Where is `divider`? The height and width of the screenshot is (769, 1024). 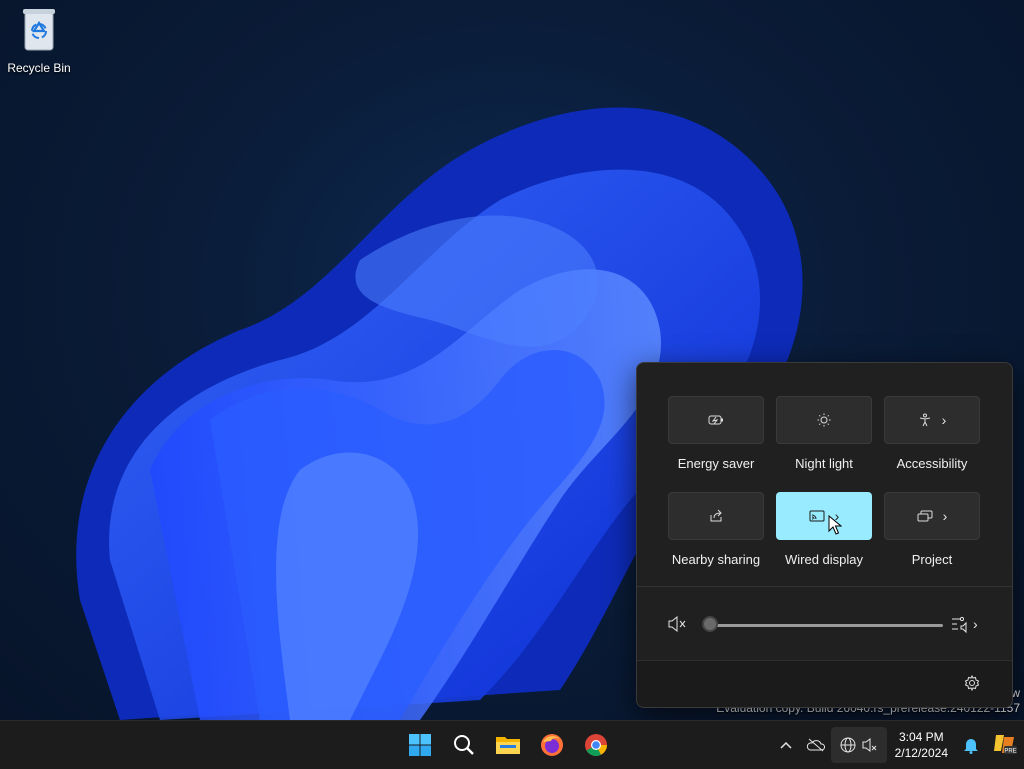 divider is located at coordinates (824, 586).